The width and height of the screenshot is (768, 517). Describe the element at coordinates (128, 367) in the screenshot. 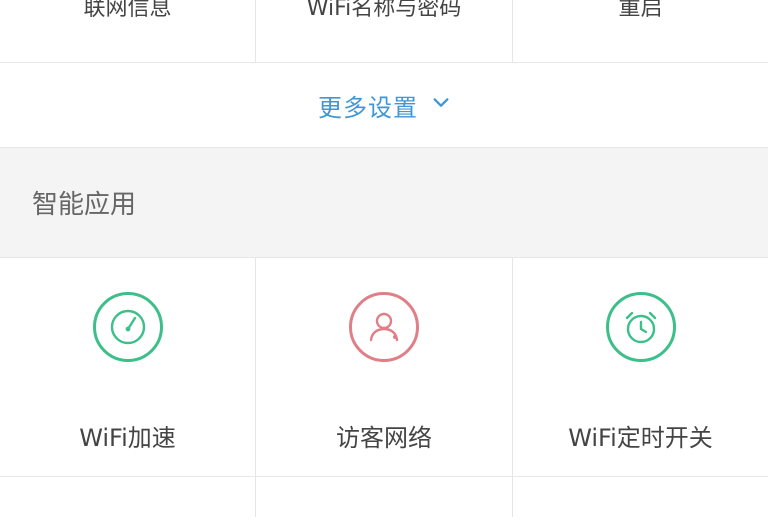

I see `app-wifi-boost: WiFi加速` at that location.